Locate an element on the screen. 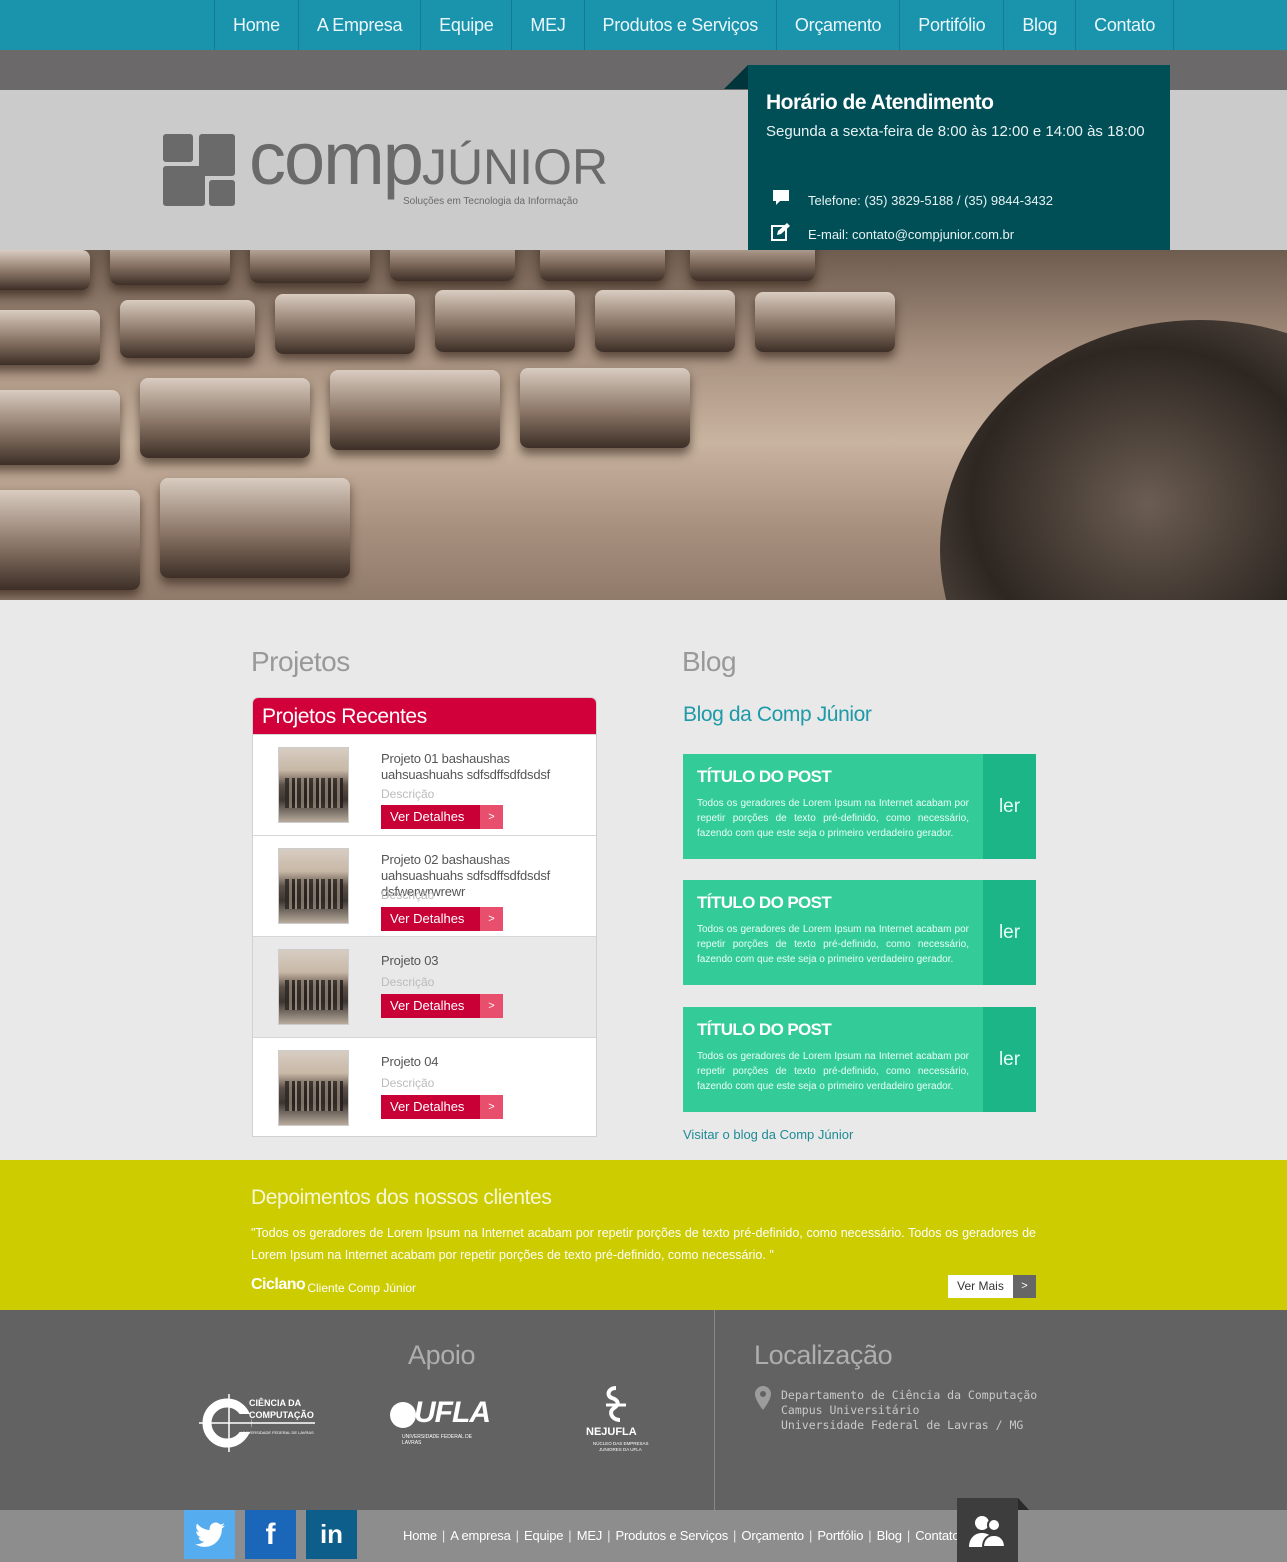 The width and height of the screenshot is (1287, 1562). ufla-logo: UFLA UNIVERSIDADE FEDERAL DE LAVRAS is located at coordinates (440, 1421).